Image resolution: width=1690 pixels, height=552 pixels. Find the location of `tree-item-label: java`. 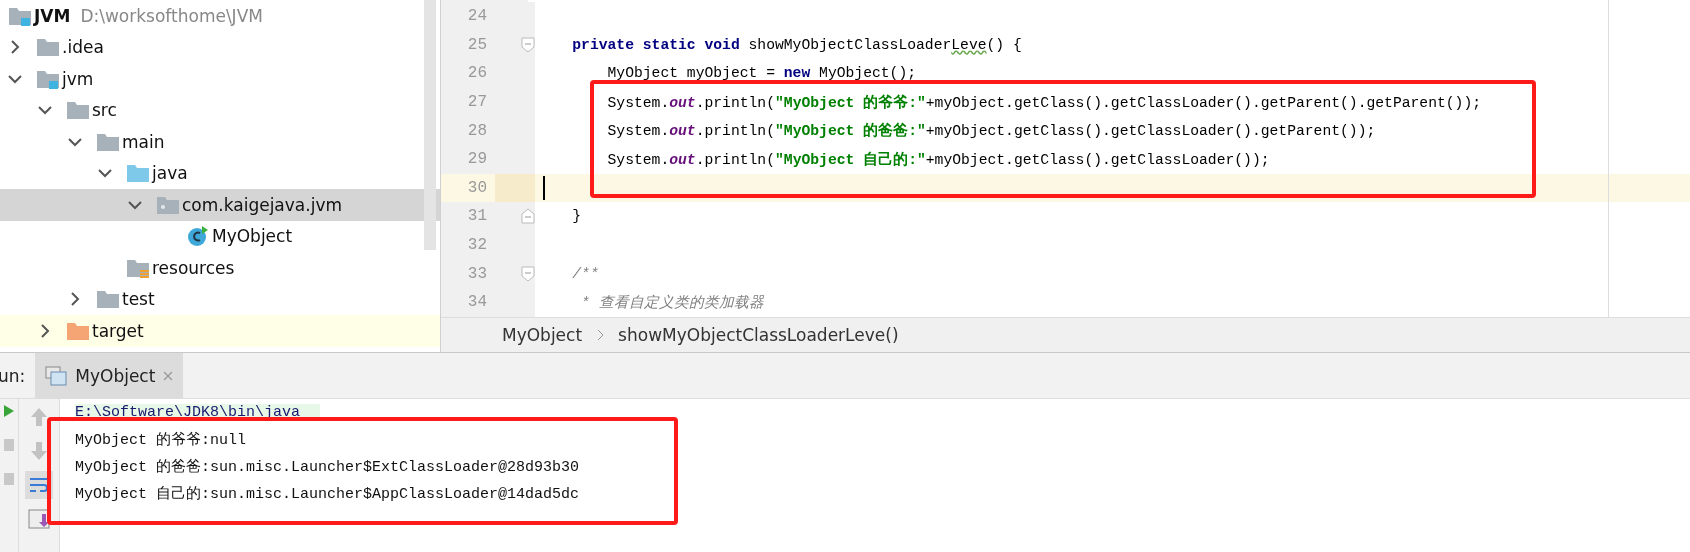

tree-item-label: java is located at coordinates (170, 173).